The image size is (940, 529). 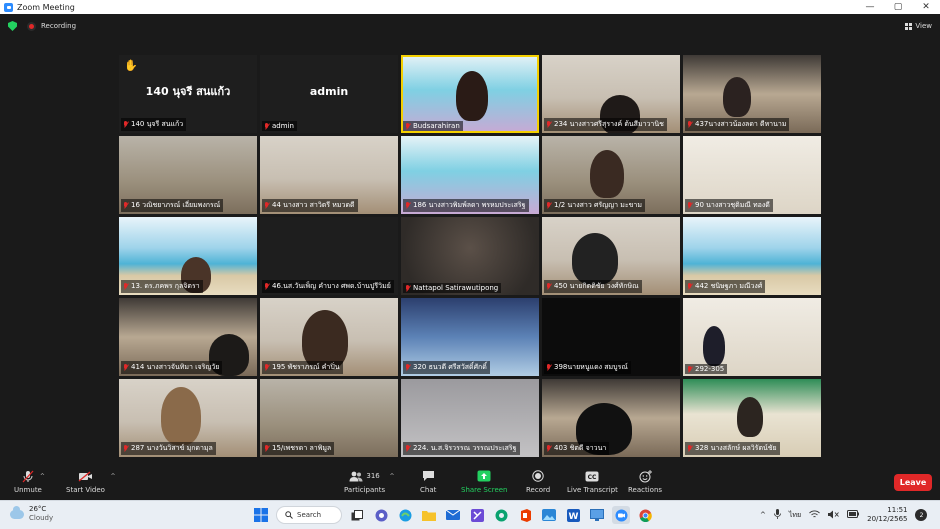 I want to click on photos-icon, so click(x=549, y=515).